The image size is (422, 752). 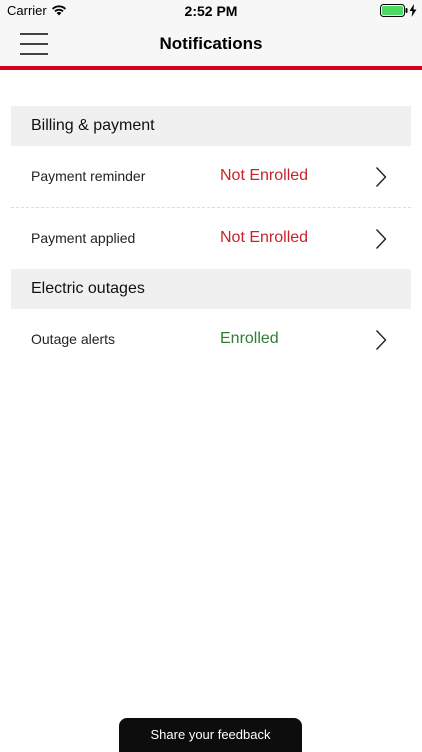 What do you see at coordinates (211, 289) in the screenshot?
I see `section-header-outages: Electric outages` at bounding box center [211, 289].